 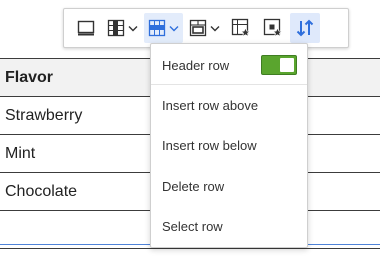 What do you see at coordinates (229, 186) in the screenshot?
I see `menu-item-delete-row: Delete row` at bounding box center [229, 186].